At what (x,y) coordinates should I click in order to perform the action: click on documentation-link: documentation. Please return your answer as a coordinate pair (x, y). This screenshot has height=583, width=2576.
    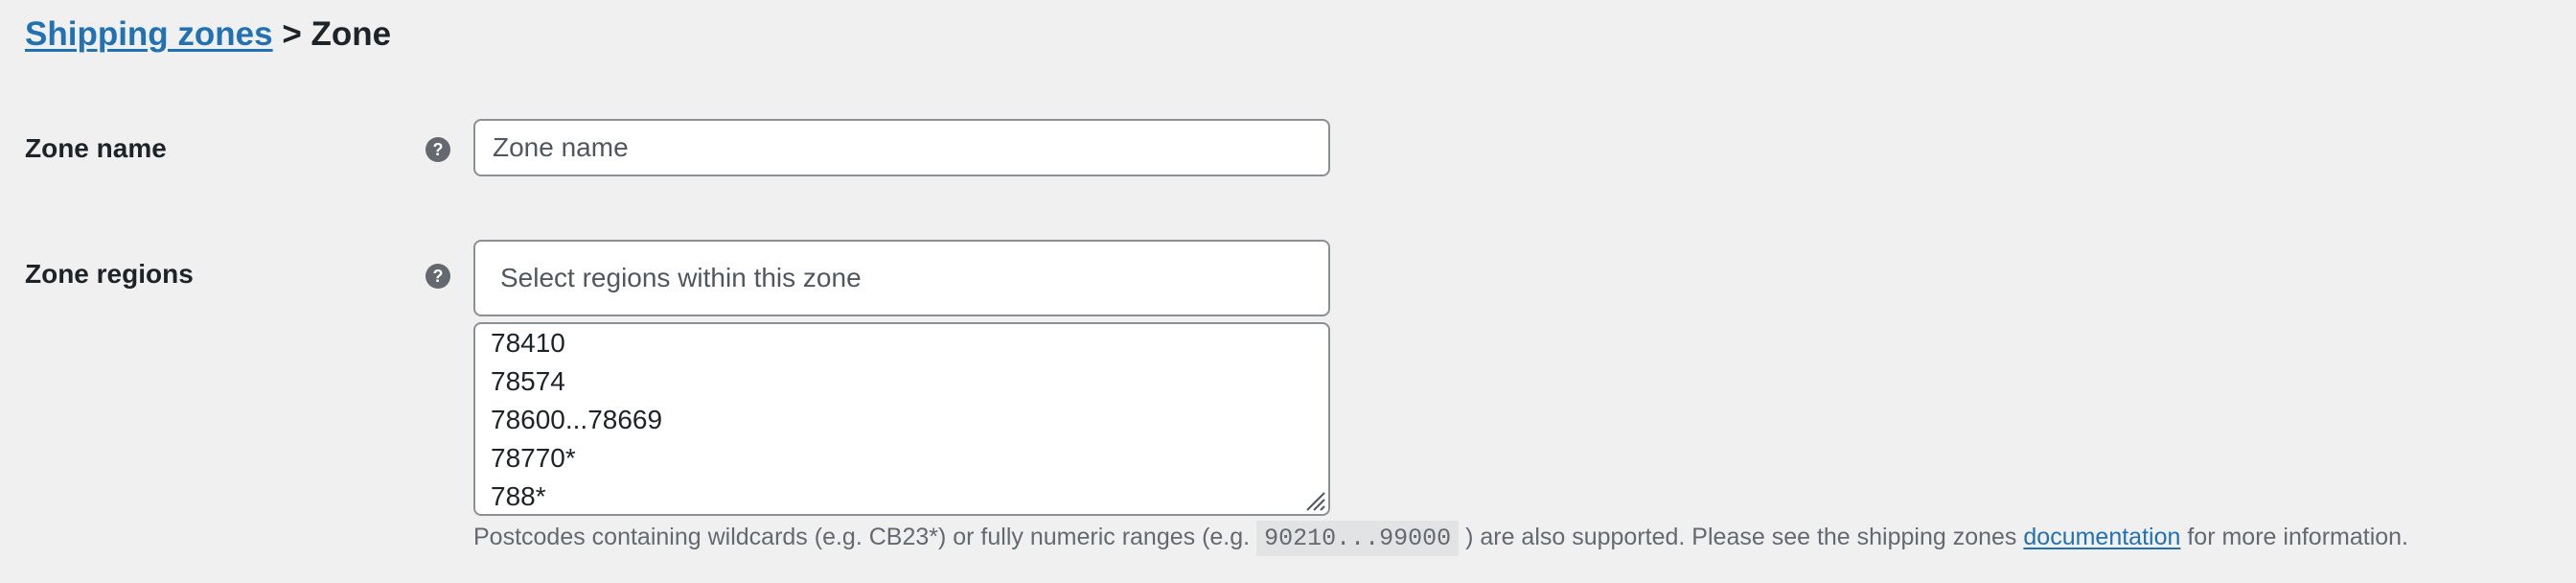
    Looking at the image, I should click on (2101, 537).